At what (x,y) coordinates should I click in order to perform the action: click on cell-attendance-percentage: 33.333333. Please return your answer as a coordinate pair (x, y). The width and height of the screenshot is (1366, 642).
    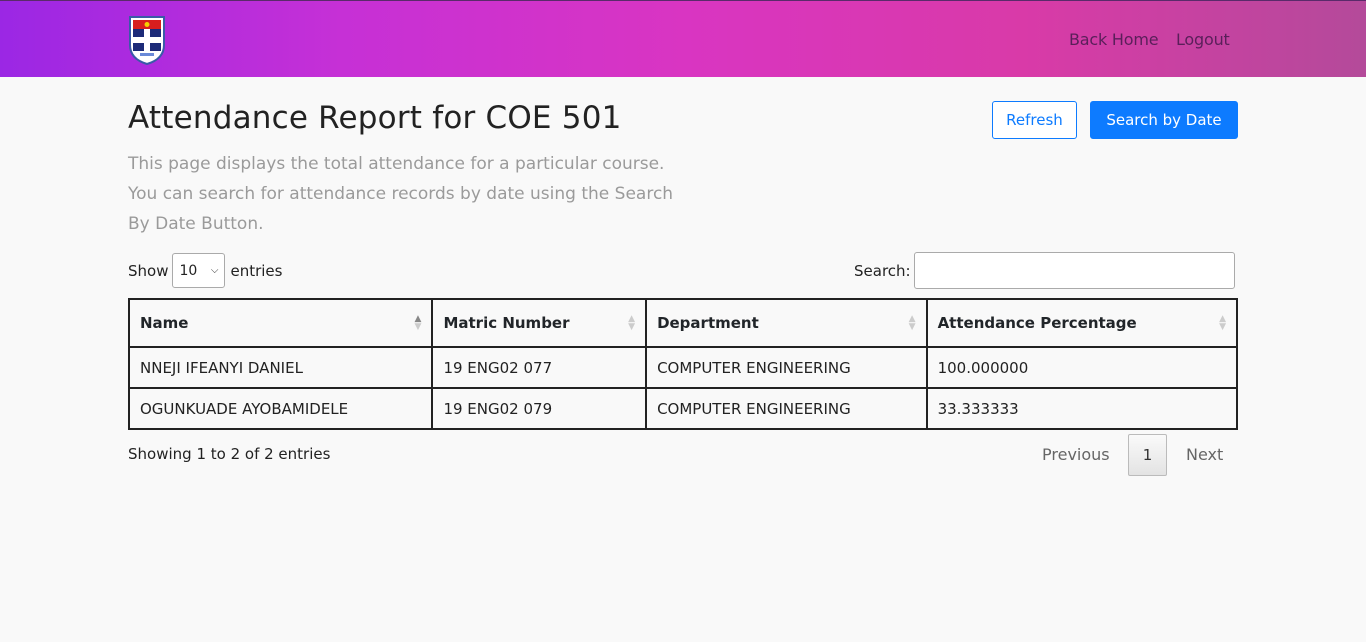
    Looking at the image, I should click on (1082, 408).